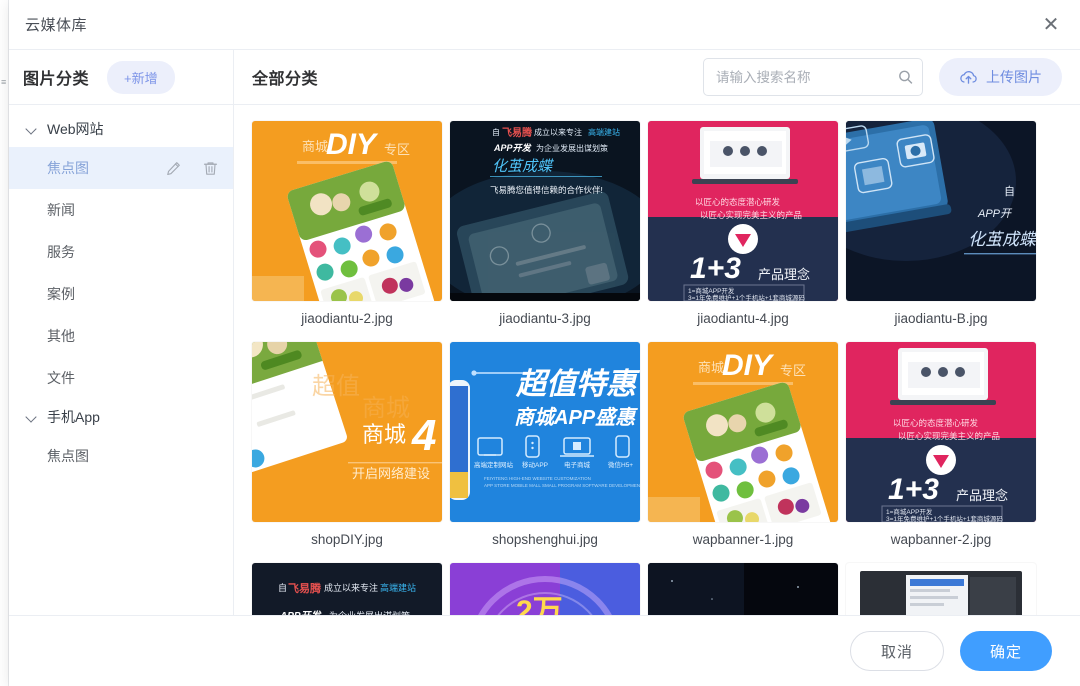 This screenshot has width=1080, height=686. Describe the element at coordinates (56, 25) in the screenshot. I see `dialog-title: 云媒体库` at that location.